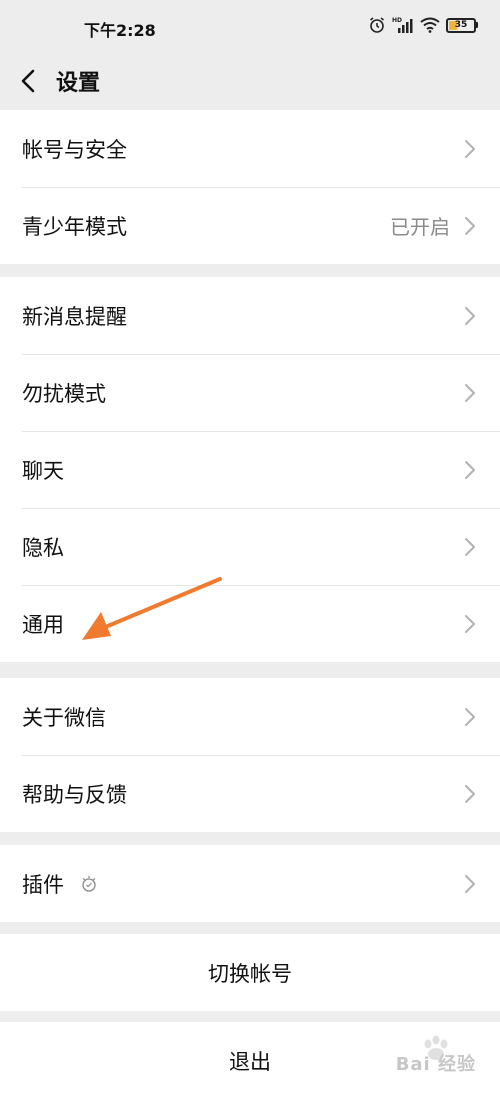 This screenshot has height=1099, width=500. What do you see at coordinates (43, 624) in the screenshot?
I see `settings-item-label: 通用` at bounding box center [43, 624].